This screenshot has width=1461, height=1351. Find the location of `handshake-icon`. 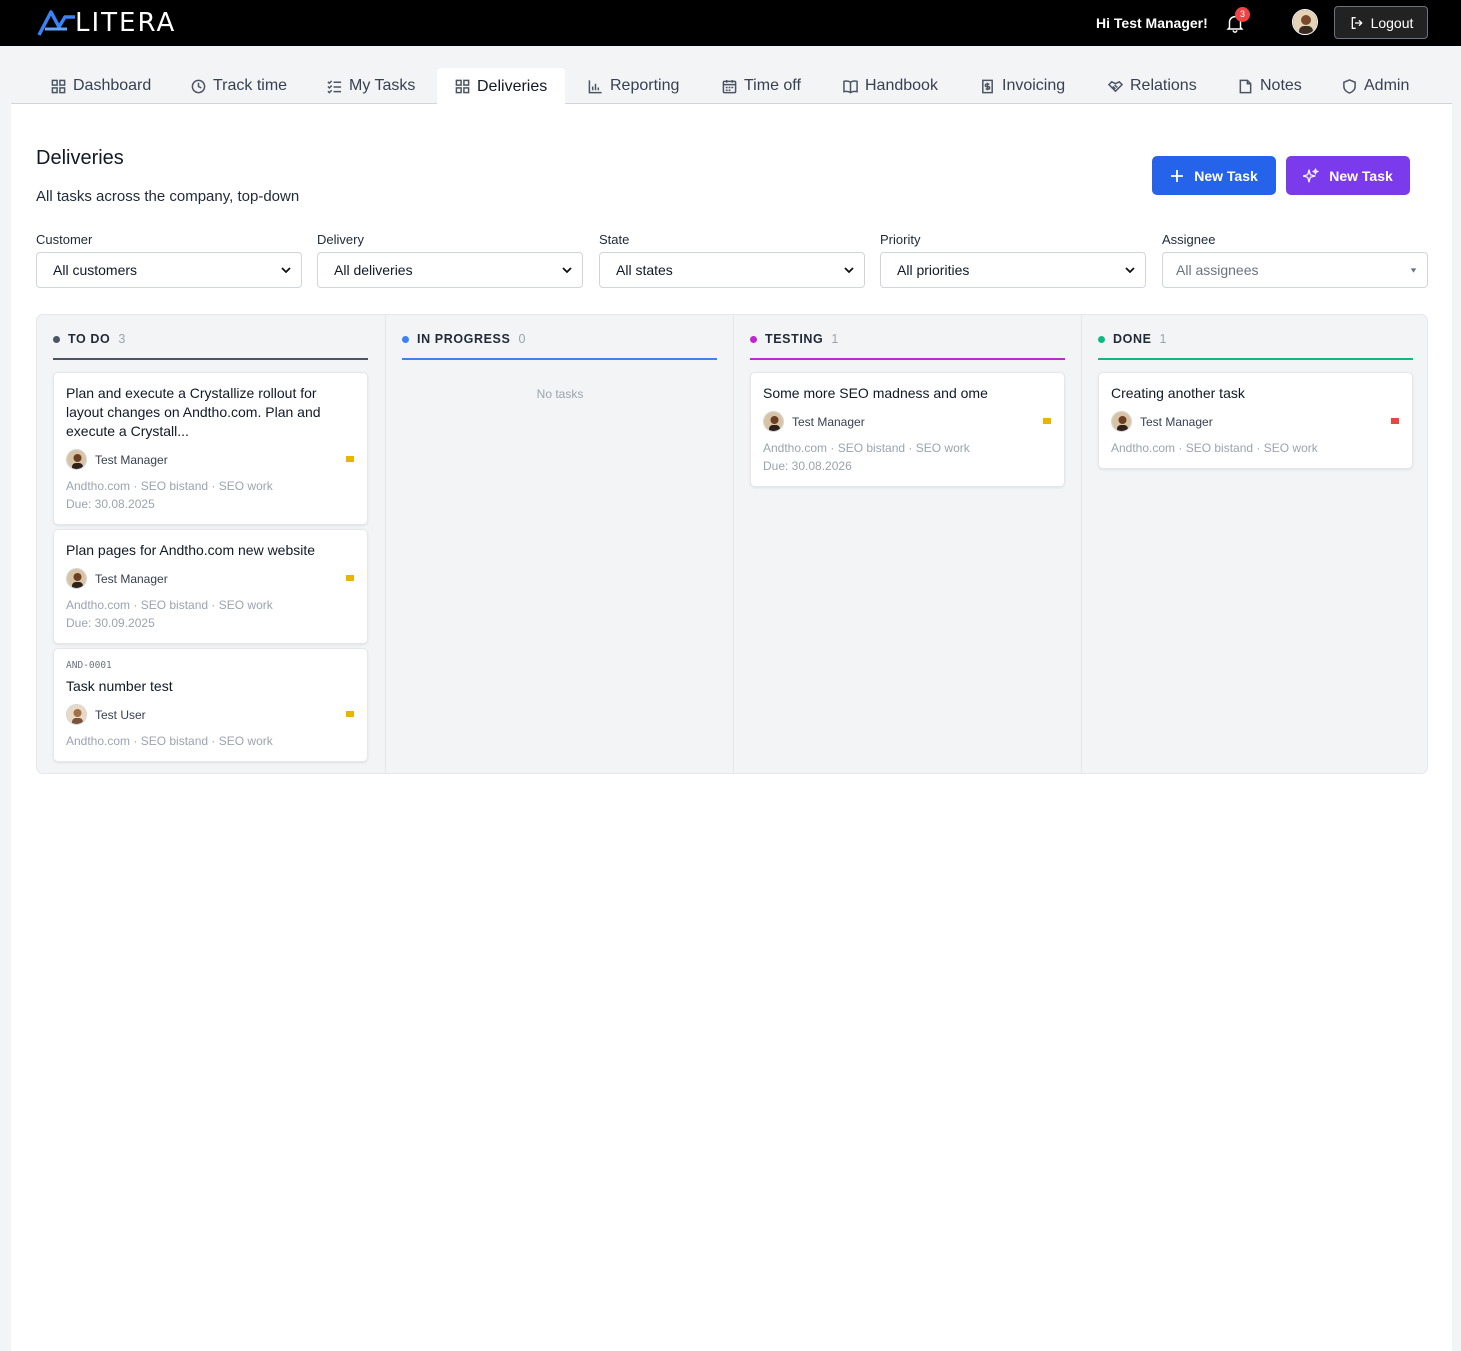

handshake-icon is located at coordinates (1115, 86).